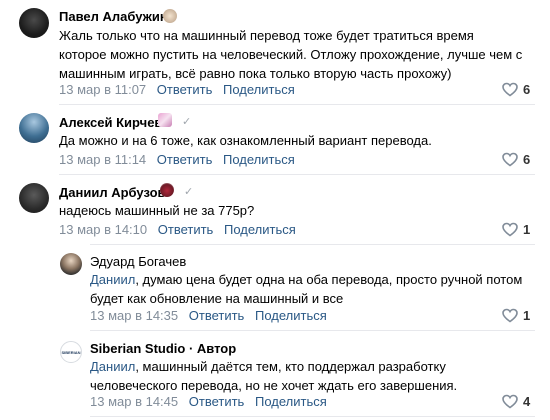 Image resolution: width=550 pixels, height=420 pixels. I want to click on like-count: 4, so click(527, 401).